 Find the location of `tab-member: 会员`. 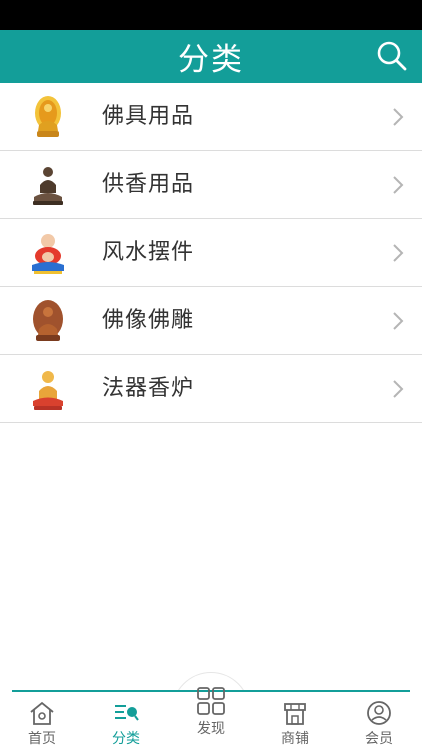

tab-member: 会员 is located at coordinates (379, 723).